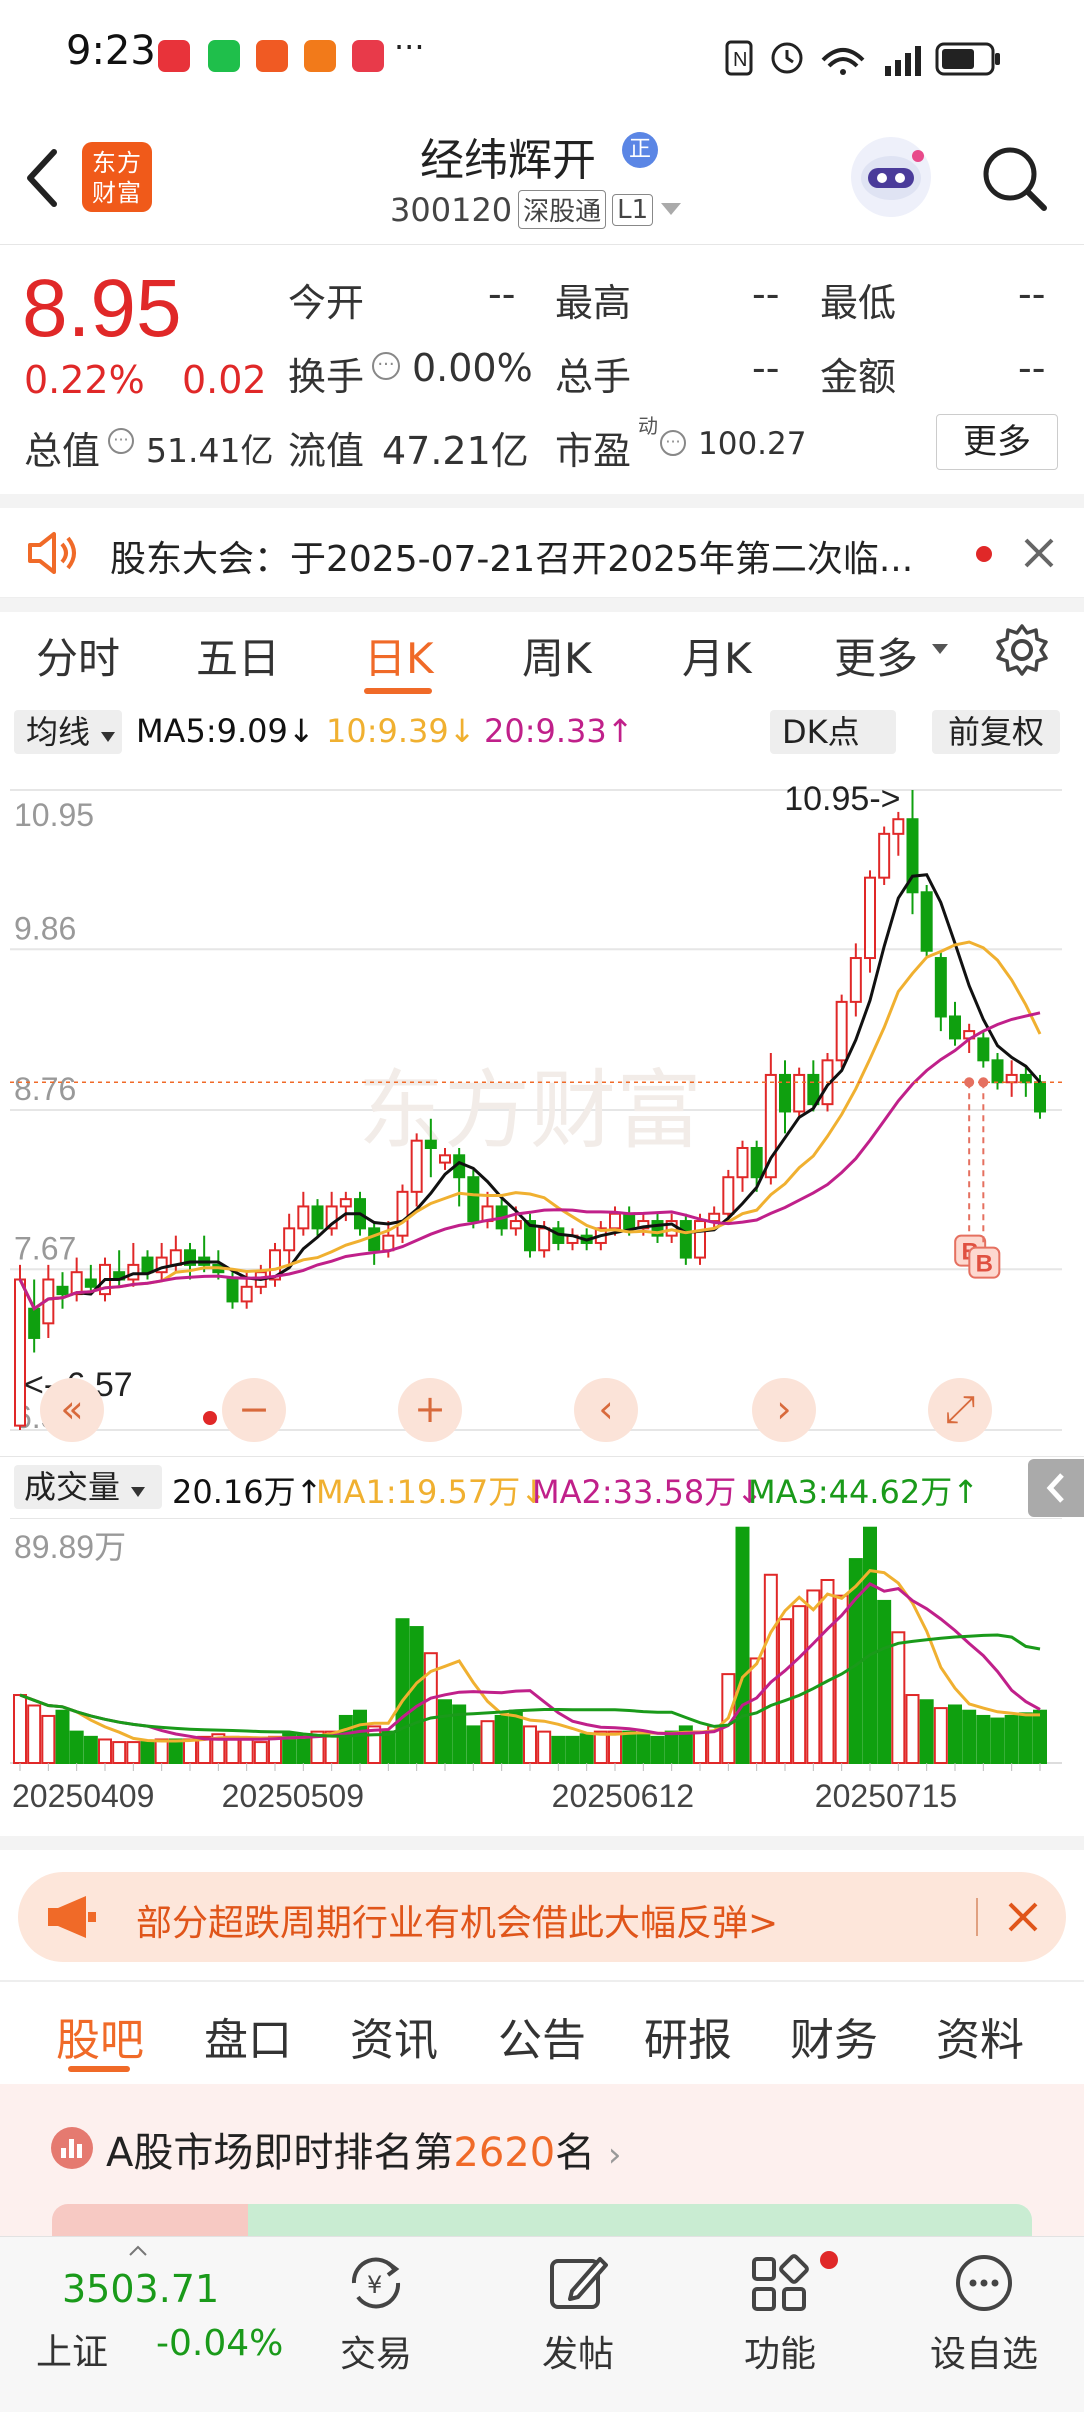  Describe the element at coordinates (1056, 1488) in the screenshot. I see `side-panel-toggle` at that location.